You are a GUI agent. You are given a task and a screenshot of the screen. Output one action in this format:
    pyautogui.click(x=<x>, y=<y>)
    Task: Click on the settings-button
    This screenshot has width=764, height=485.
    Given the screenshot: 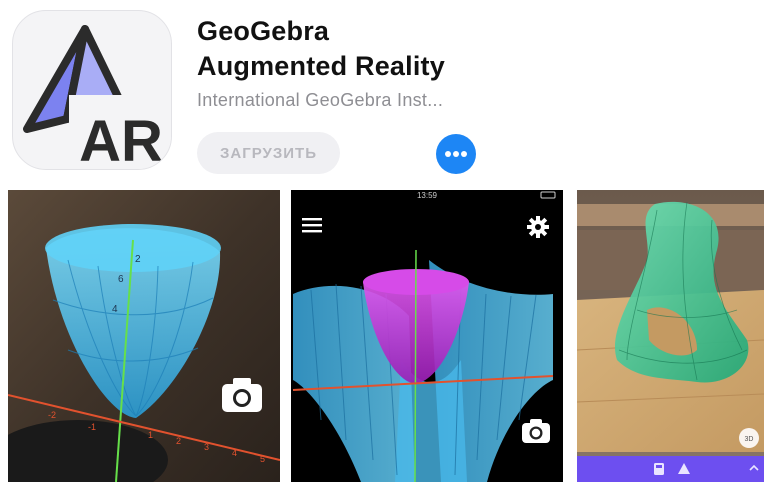 What is the action you would take?
    pyautogui.click(x=538, y=227)
    